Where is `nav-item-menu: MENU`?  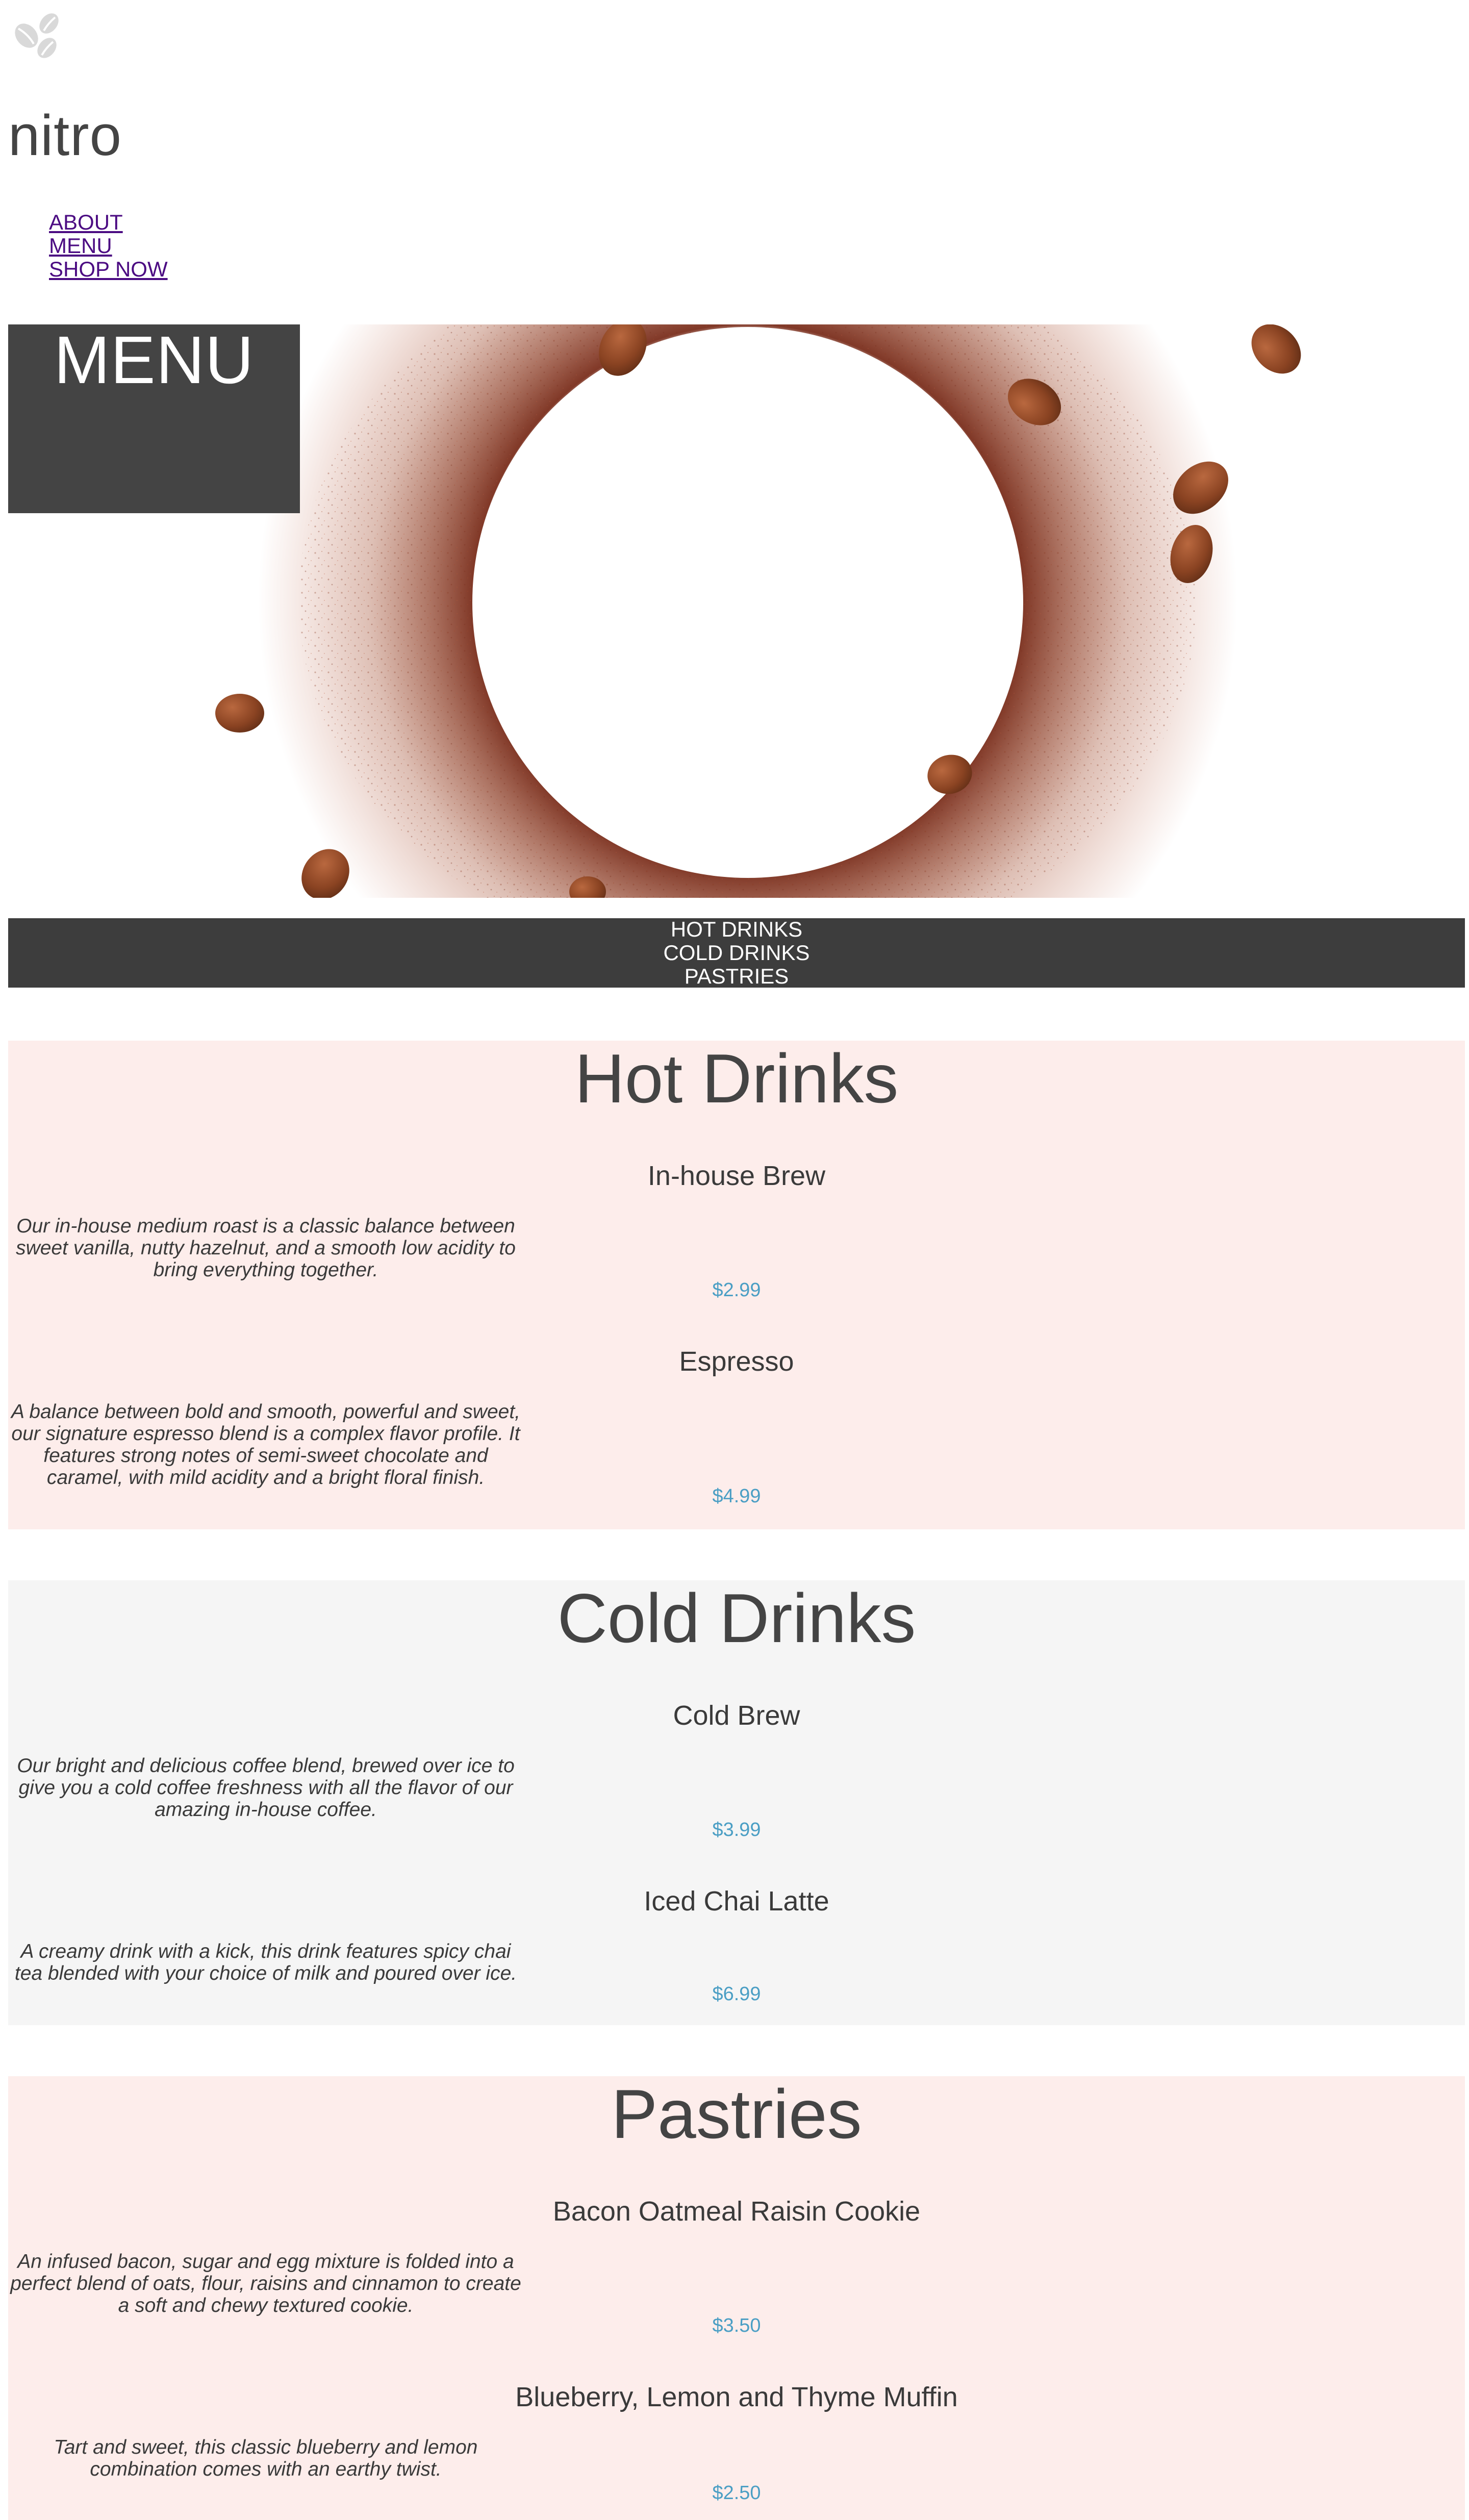
nav-item-menu: MENU is located at coordinates (108, 246).